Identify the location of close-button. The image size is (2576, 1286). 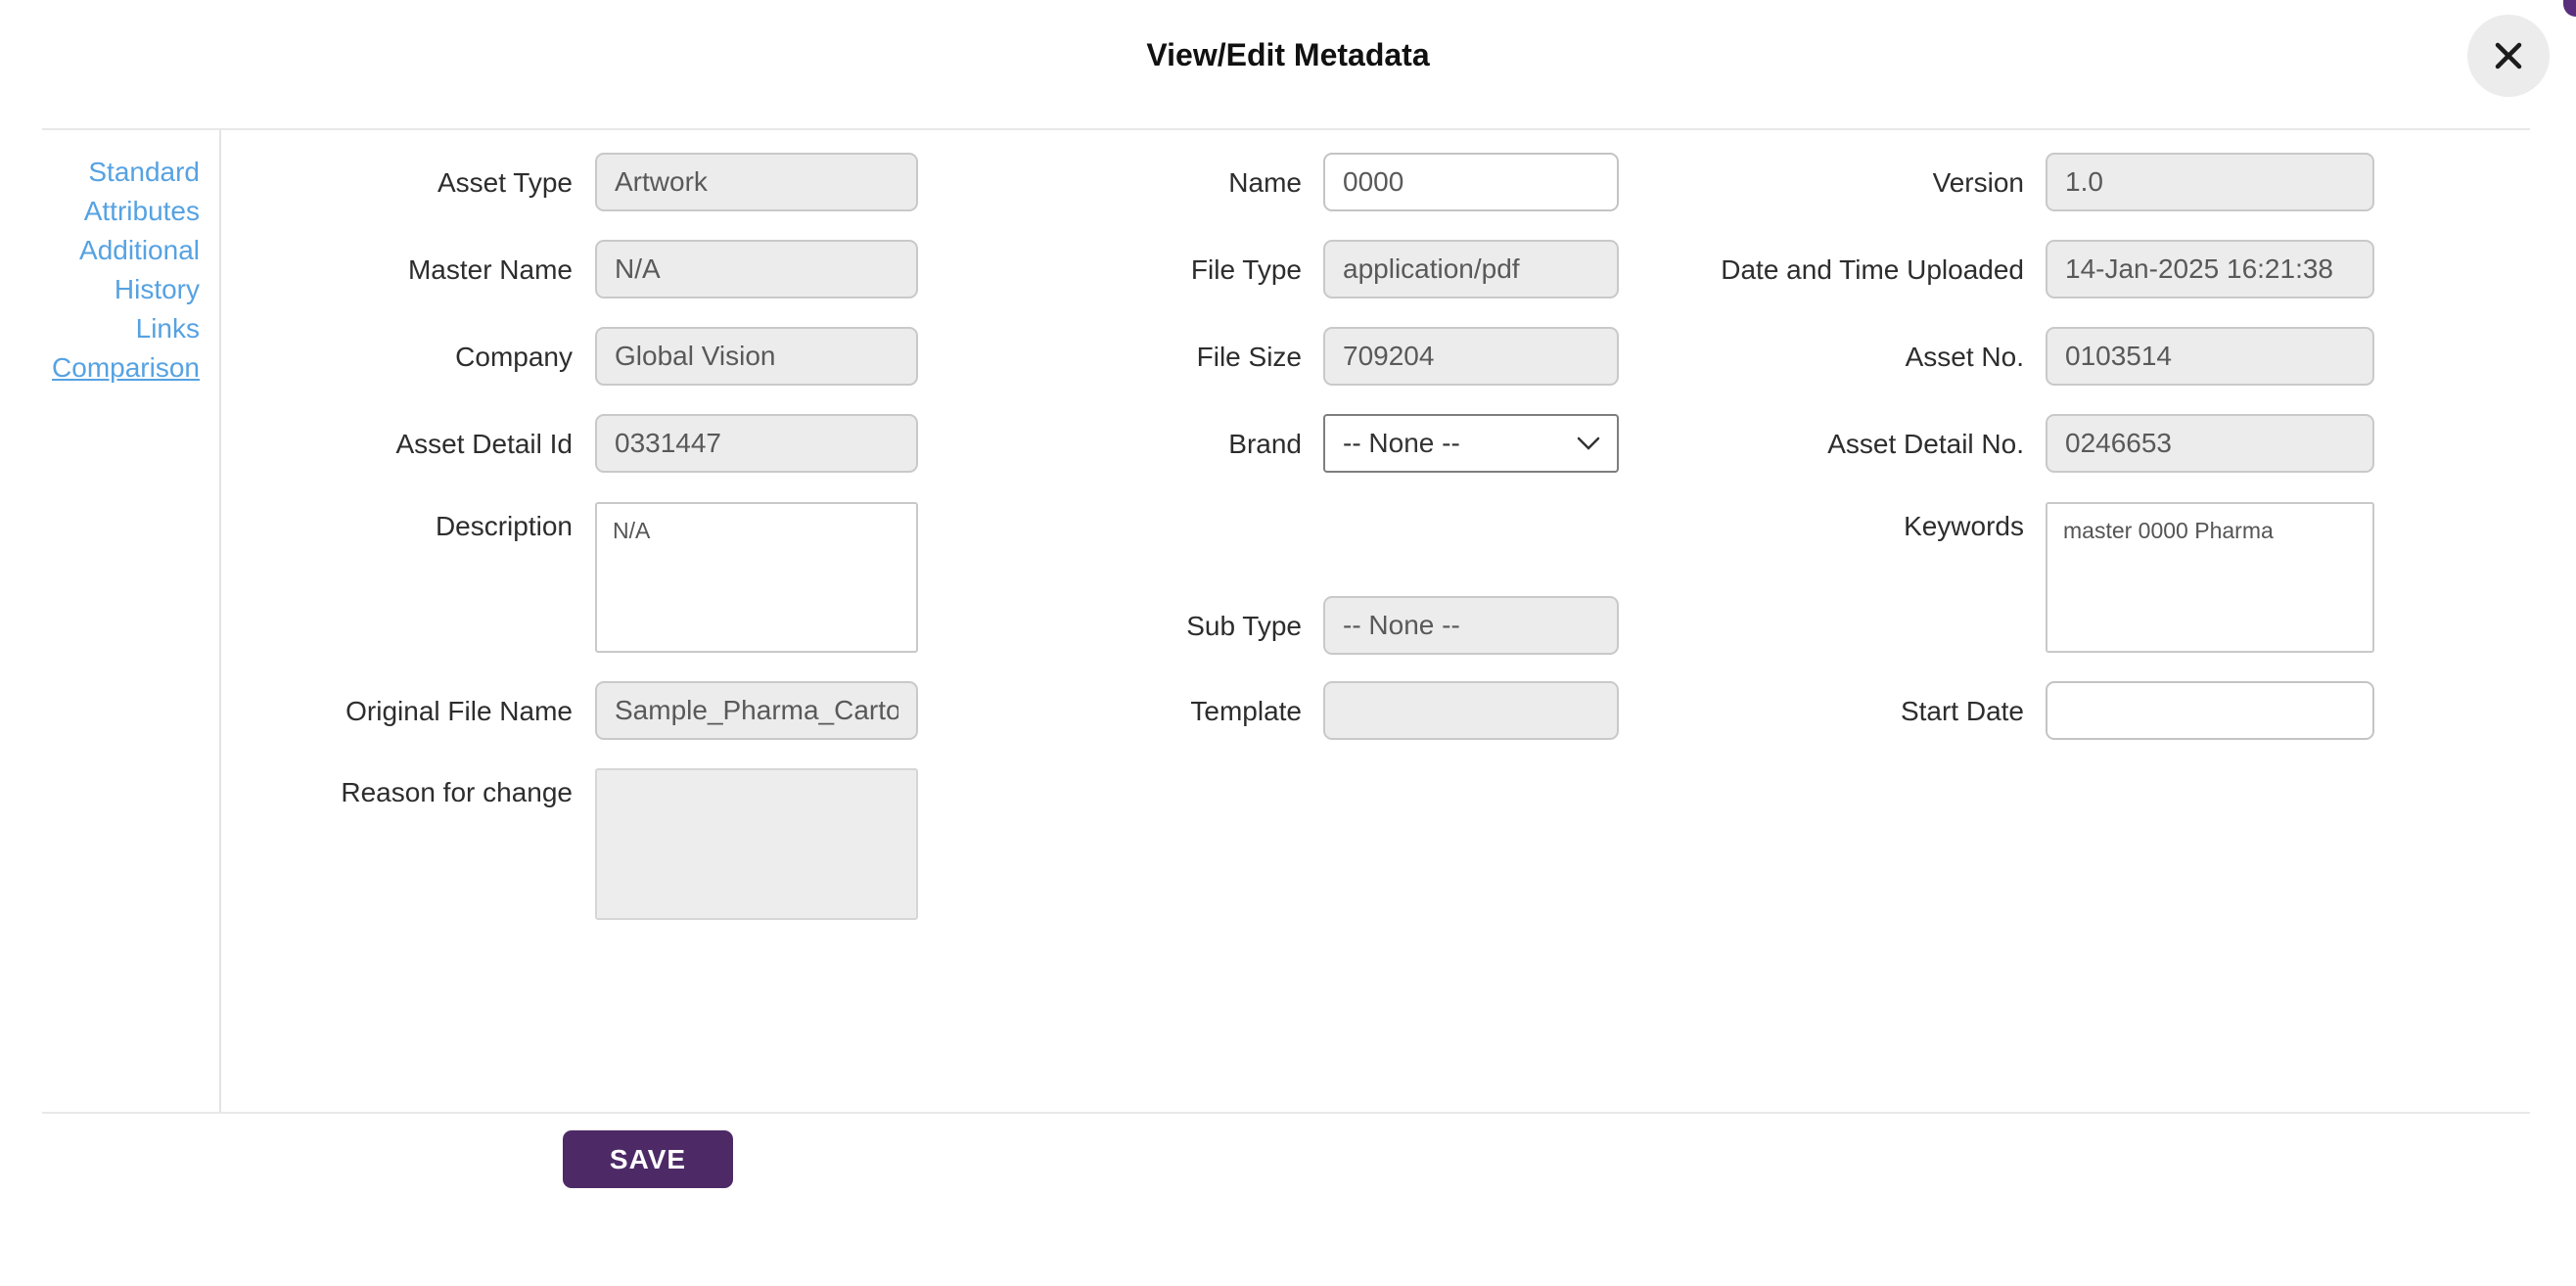
(2508, 56).